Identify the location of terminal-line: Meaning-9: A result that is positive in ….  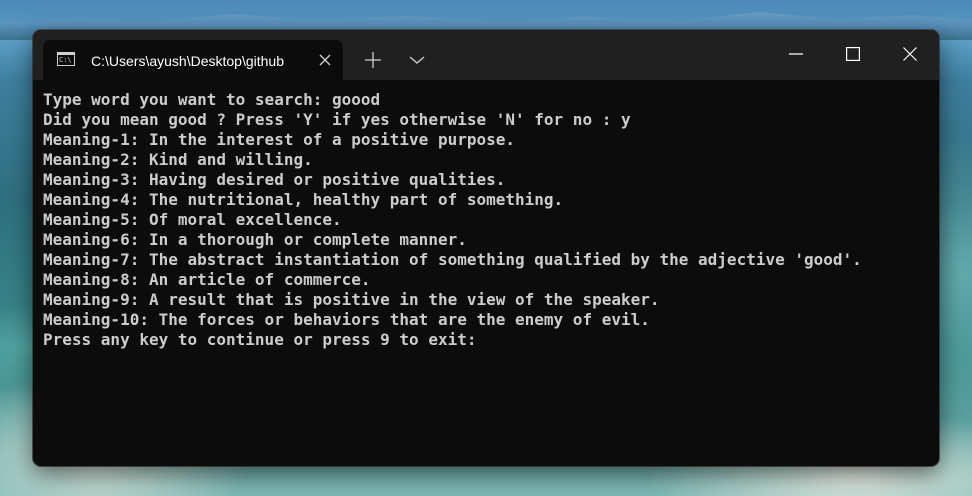
(351, 299).